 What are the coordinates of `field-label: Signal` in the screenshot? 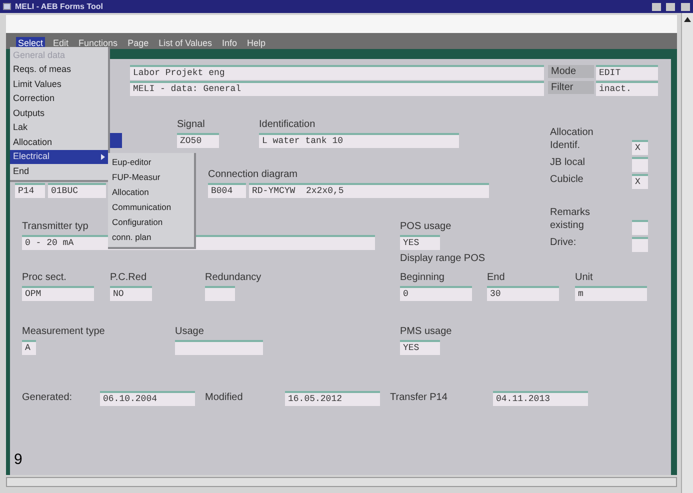 It's located at (191, 124).